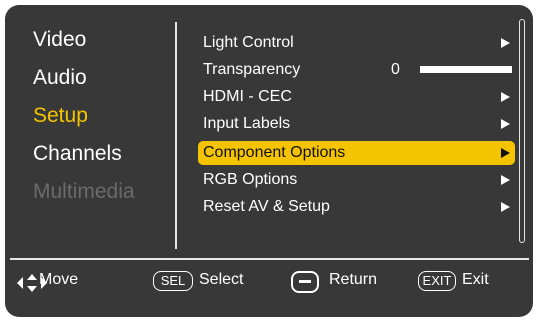  Describe the element at coordinates (176, 135) in the screenshot. I see `vertical-divider` at that location.